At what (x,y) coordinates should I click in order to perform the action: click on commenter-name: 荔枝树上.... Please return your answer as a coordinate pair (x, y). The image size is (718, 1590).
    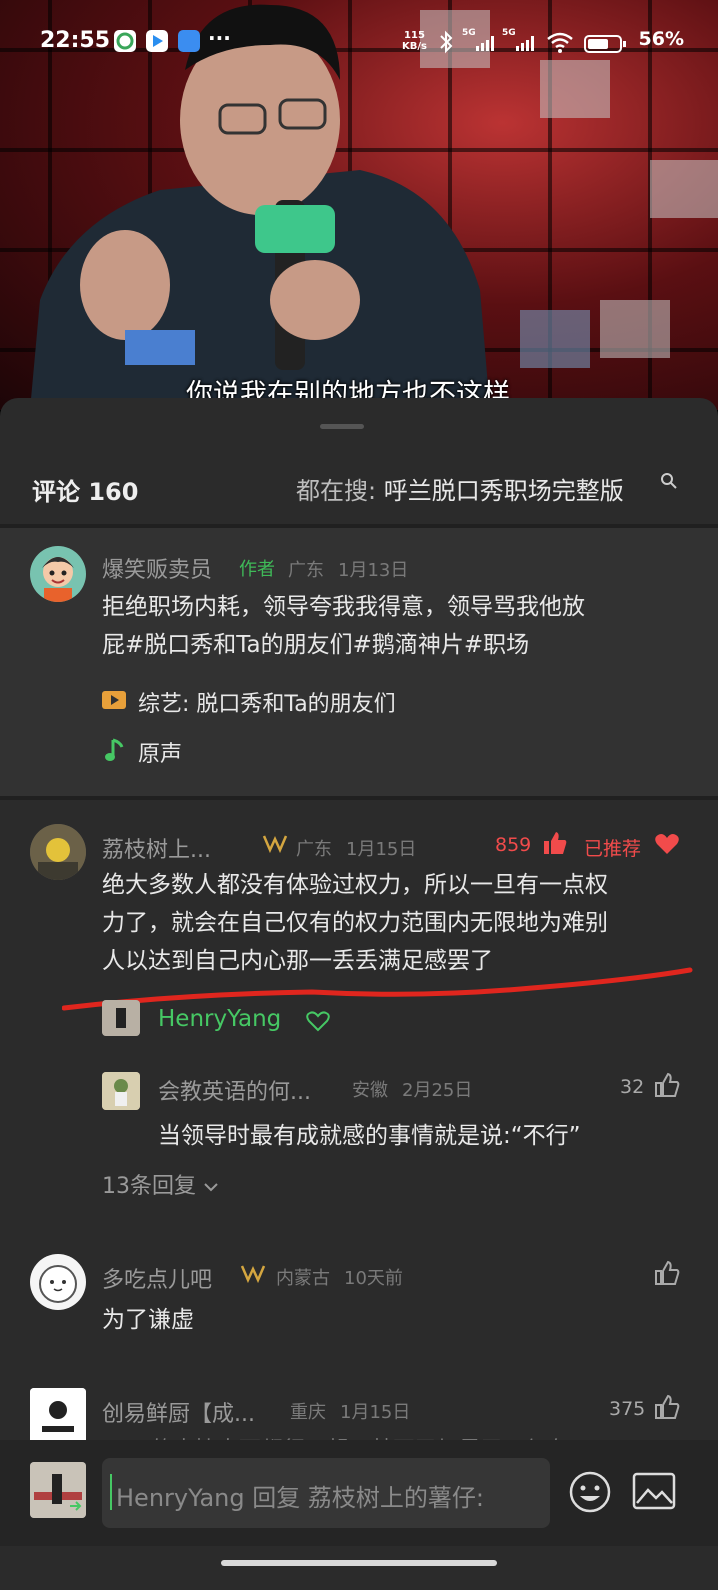
    Looking at the image, I should click on (156, 848).